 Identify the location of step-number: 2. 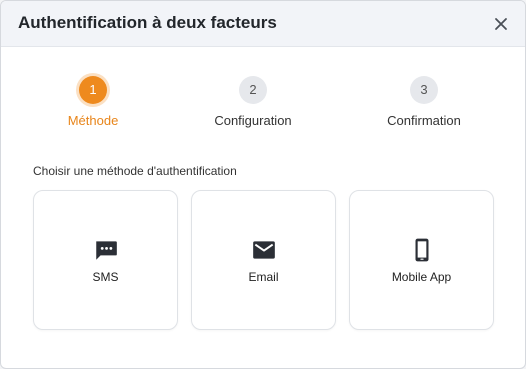
(253, 90).